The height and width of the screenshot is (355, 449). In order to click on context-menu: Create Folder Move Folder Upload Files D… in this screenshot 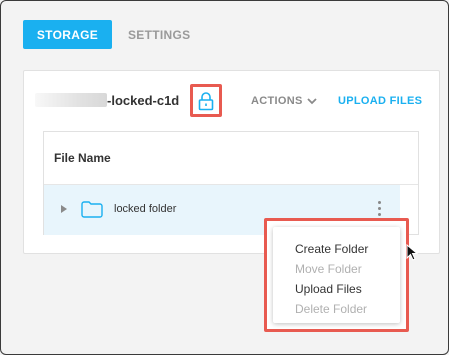, I will do `click(336, 275)`.